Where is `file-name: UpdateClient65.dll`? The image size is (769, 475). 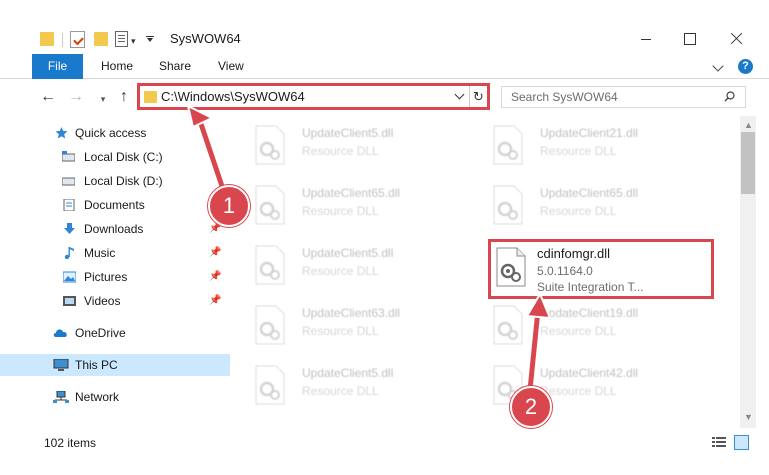
file-name: UpdateClient65.dll is located at coordinates (589, 193).